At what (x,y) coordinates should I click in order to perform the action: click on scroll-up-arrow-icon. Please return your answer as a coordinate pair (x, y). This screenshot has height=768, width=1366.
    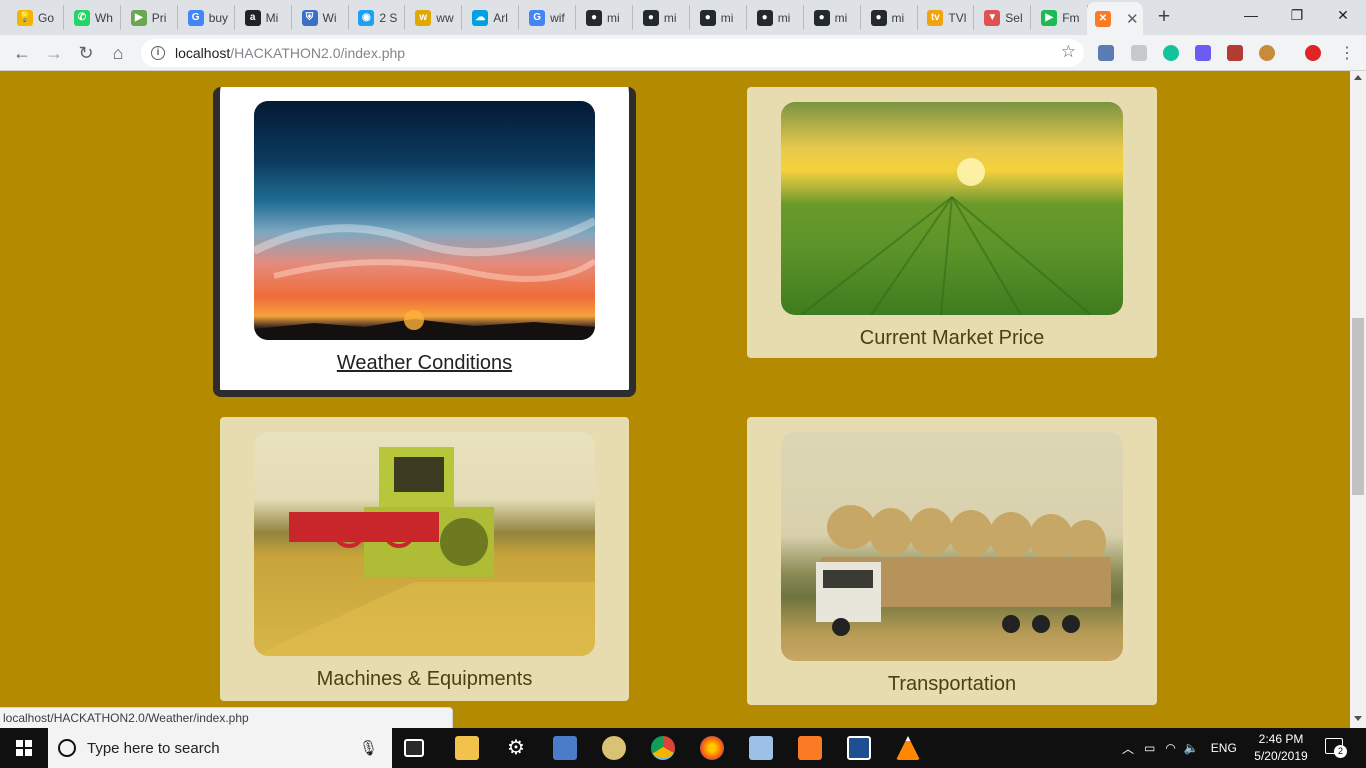
    Looking at the image, I should click on (1358, 77).